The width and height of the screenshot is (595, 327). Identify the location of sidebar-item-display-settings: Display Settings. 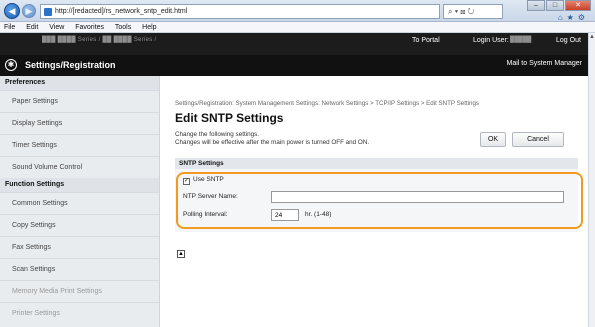
(79, 123).